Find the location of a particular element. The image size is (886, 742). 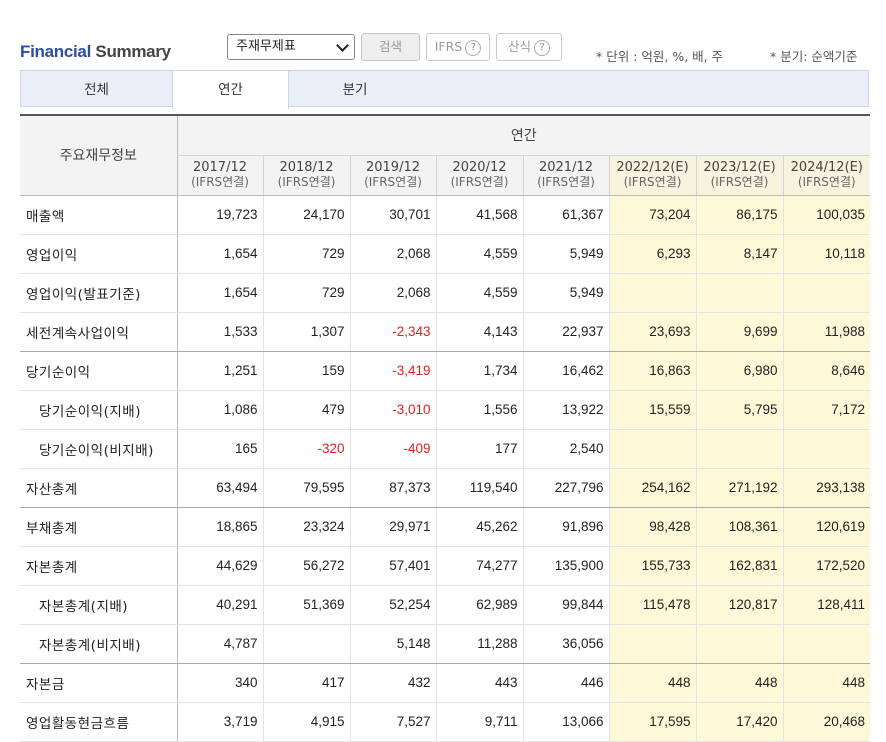

period-tabs: 전체 연간 분기 is located at coordinates (444, 89).